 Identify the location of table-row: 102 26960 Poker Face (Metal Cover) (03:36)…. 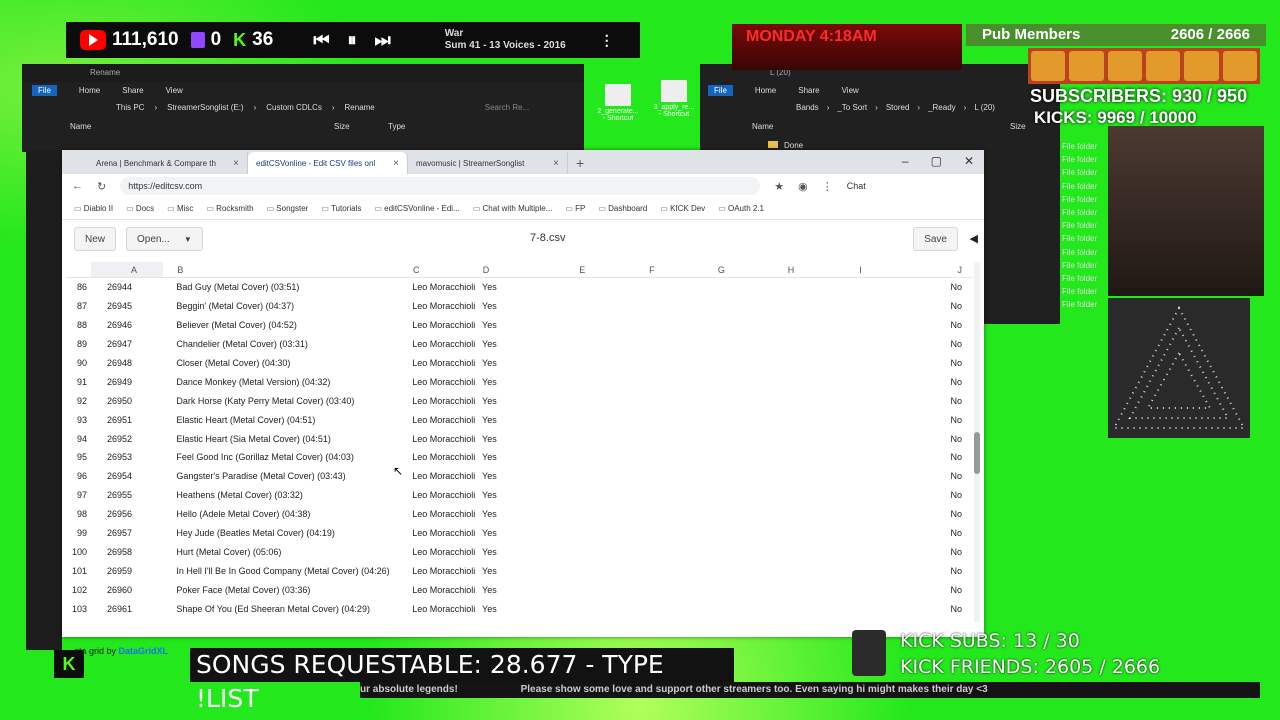
(519, 589).